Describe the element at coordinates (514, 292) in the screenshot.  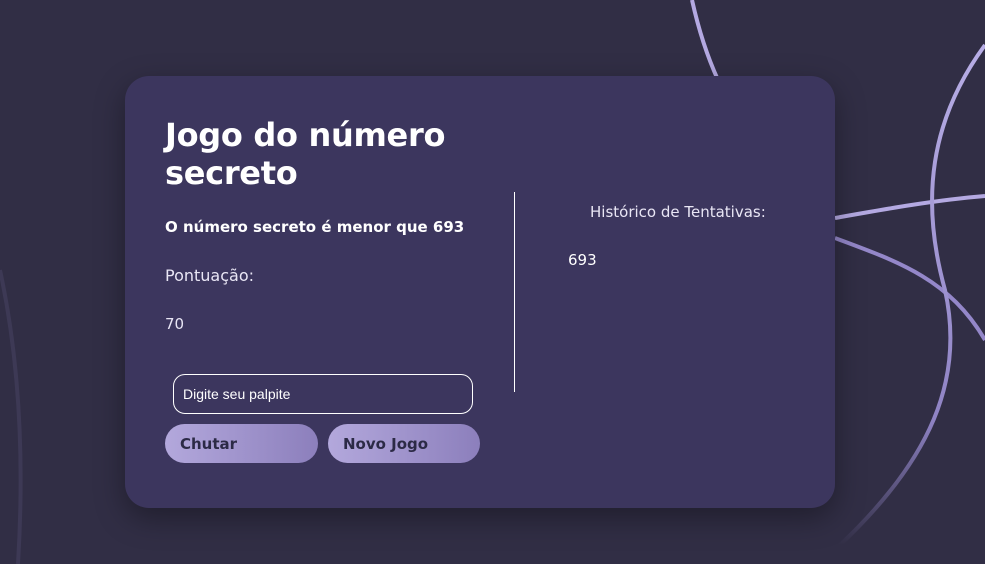
I see `divider` at that location.